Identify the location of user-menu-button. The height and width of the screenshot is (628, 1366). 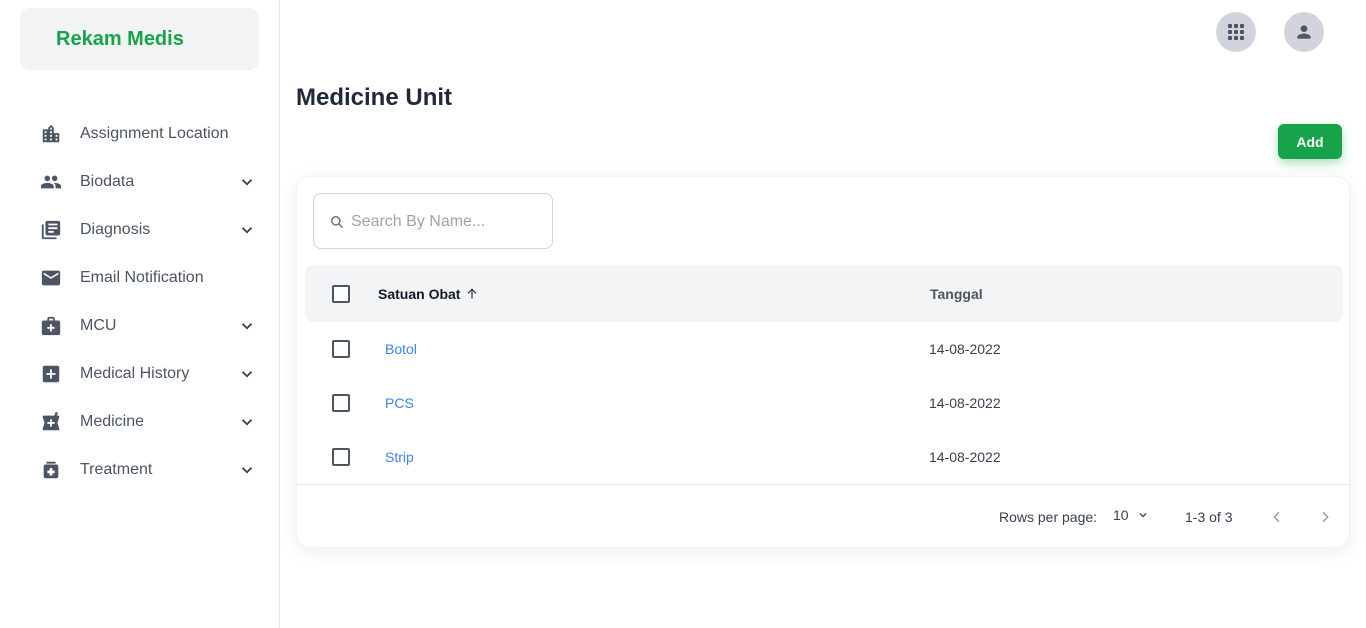
(1304, 32).